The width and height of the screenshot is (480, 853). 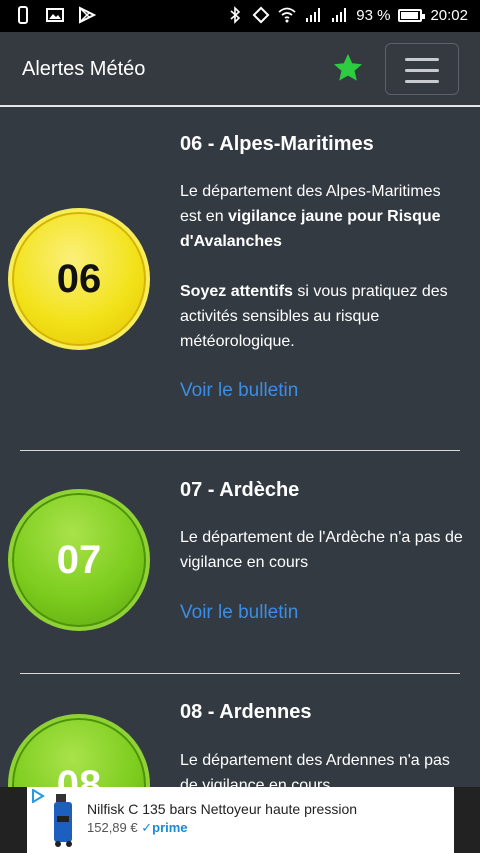 I want to click on signal-1-icon, so click(x=313, y=15).